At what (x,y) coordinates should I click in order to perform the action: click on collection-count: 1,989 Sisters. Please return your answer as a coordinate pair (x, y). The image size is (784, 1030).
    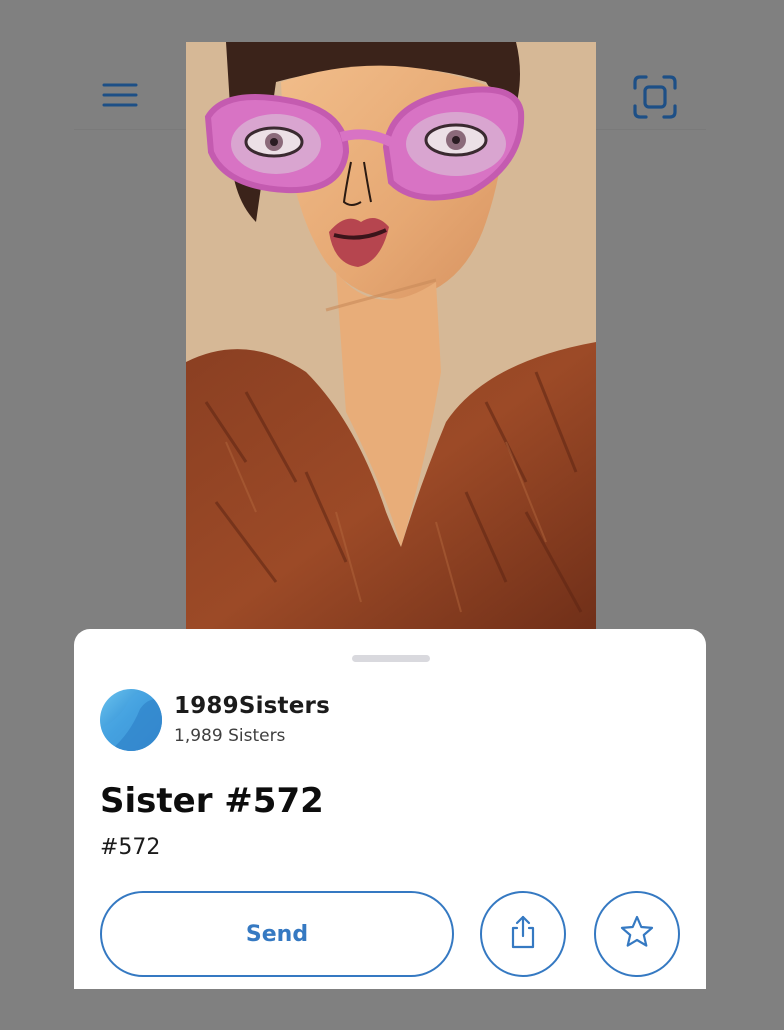
    Looking at the image, I should click on (230, 736).